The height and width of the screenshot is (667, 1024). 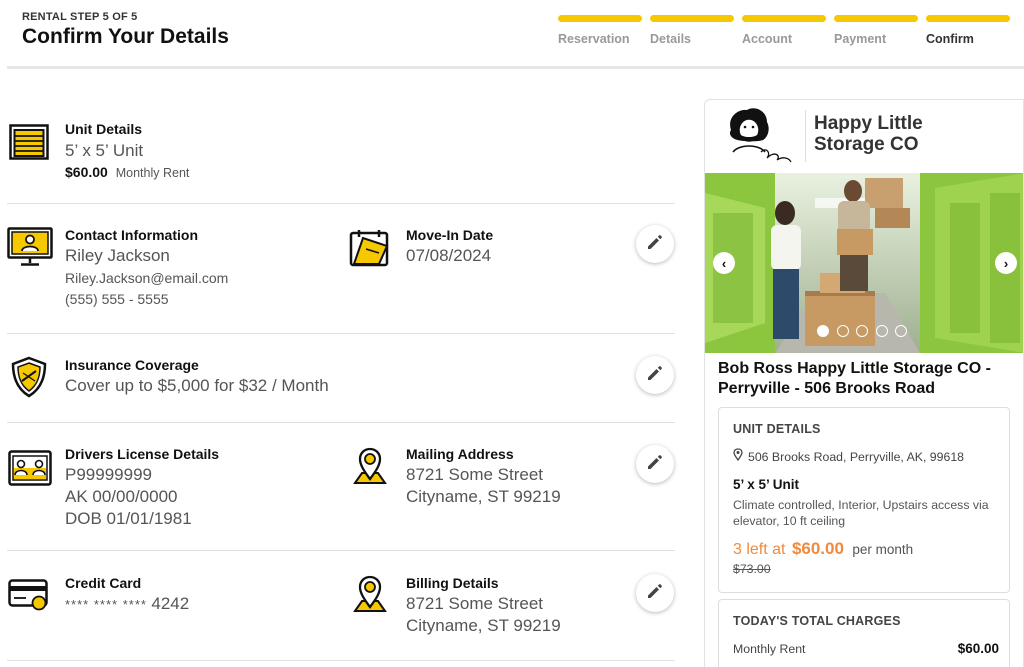 What do you see at coordinates (1006, 263) in the screenshot?
I see `carousel-next-button: ›` at bounding box center [1006, 263].